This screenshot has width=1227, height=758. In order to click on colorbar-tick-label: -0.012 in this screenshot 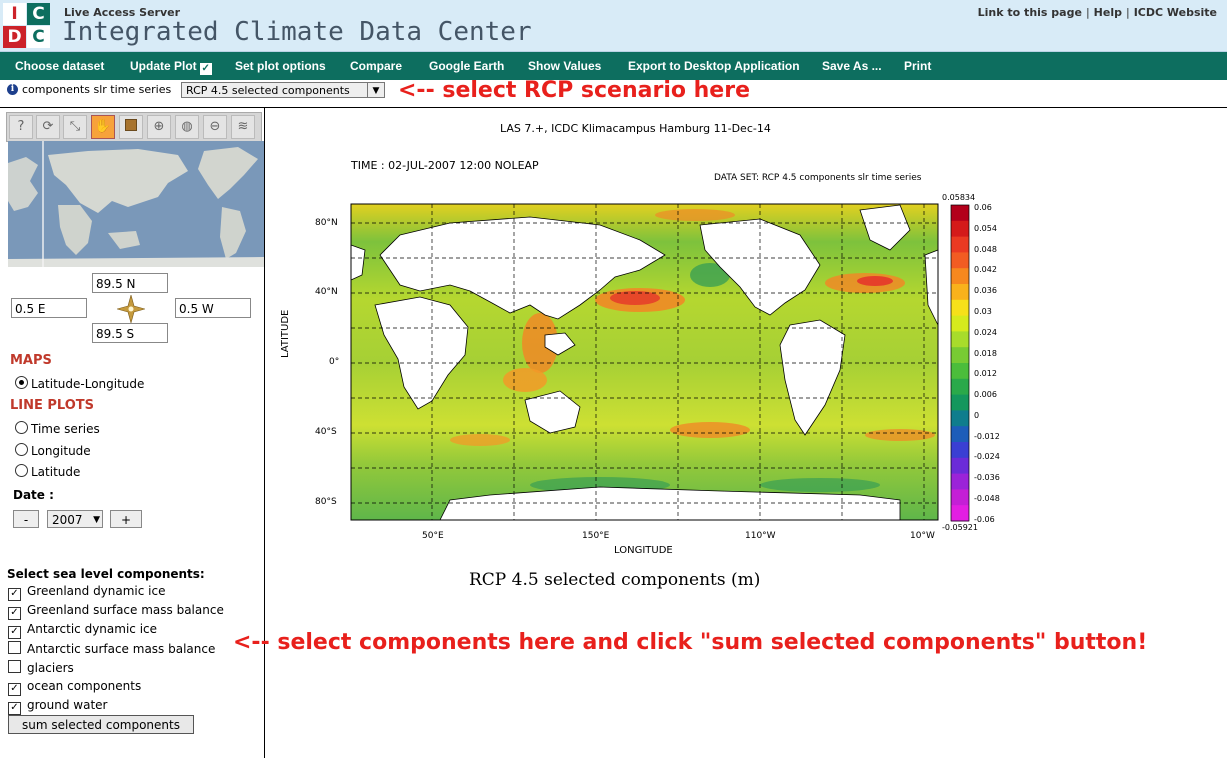, I will do `click(987, 436)`.